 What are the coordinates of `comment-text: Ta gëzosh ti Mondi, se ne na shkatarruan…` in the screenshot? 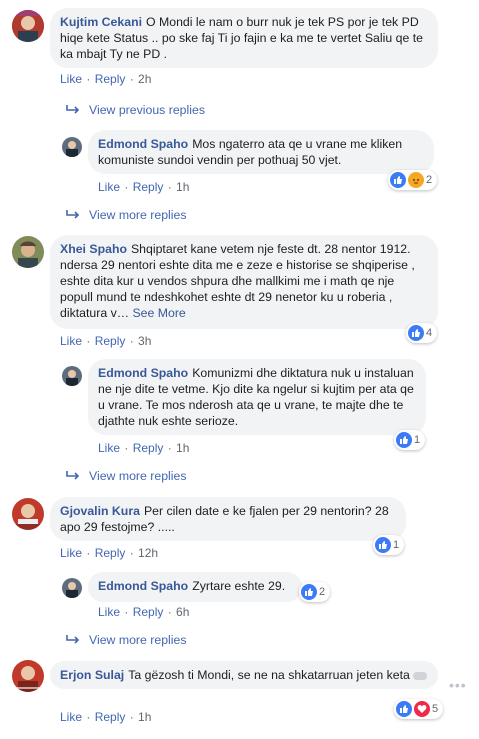 It's located at (269, 675).